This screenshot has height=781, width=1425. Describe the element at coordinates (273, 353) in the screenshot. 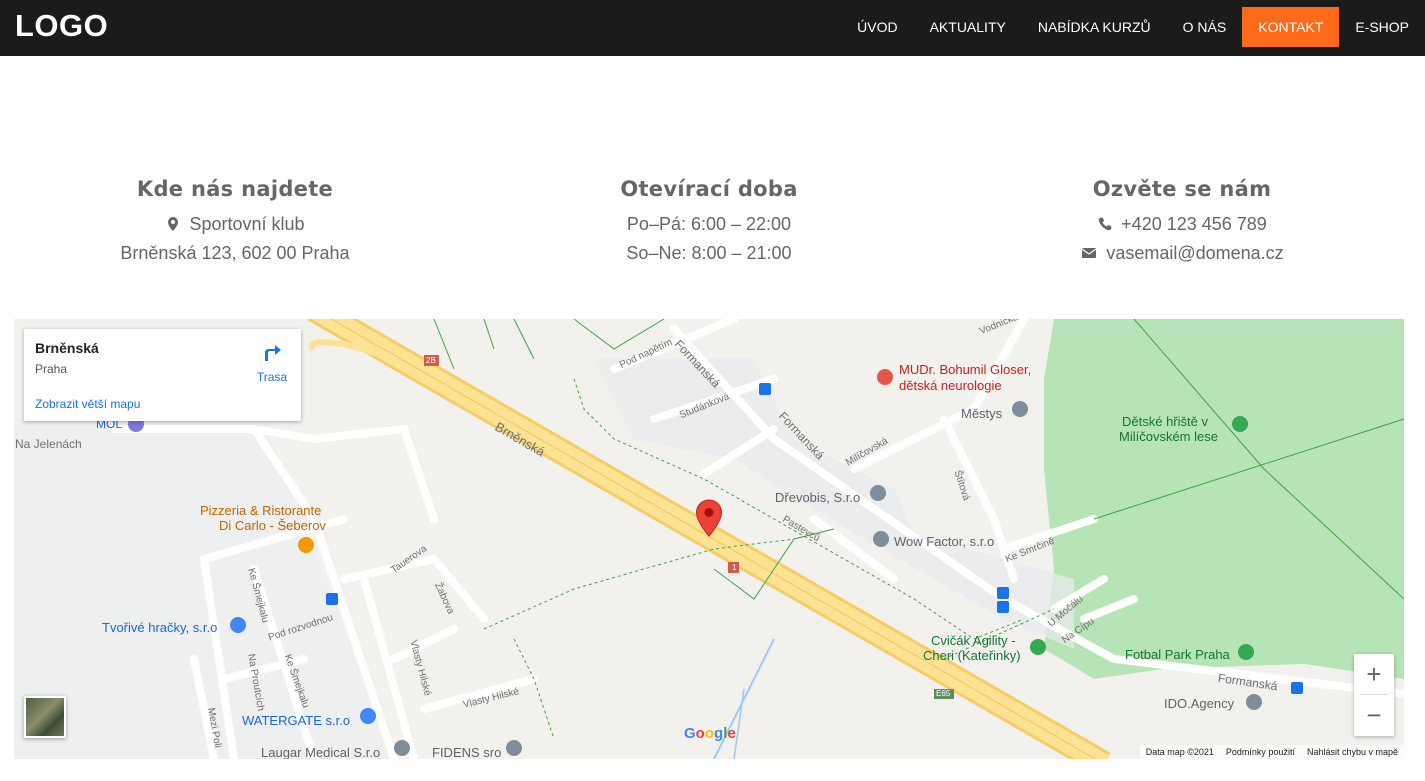

I see `directions-icon` at that location.